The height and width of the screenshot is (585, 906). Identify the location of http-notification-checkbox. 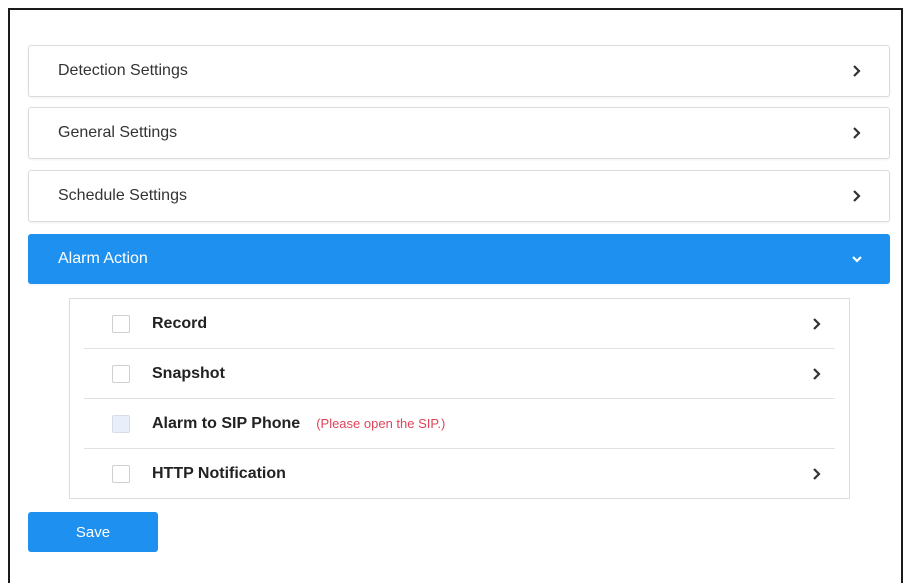
(121, 474).